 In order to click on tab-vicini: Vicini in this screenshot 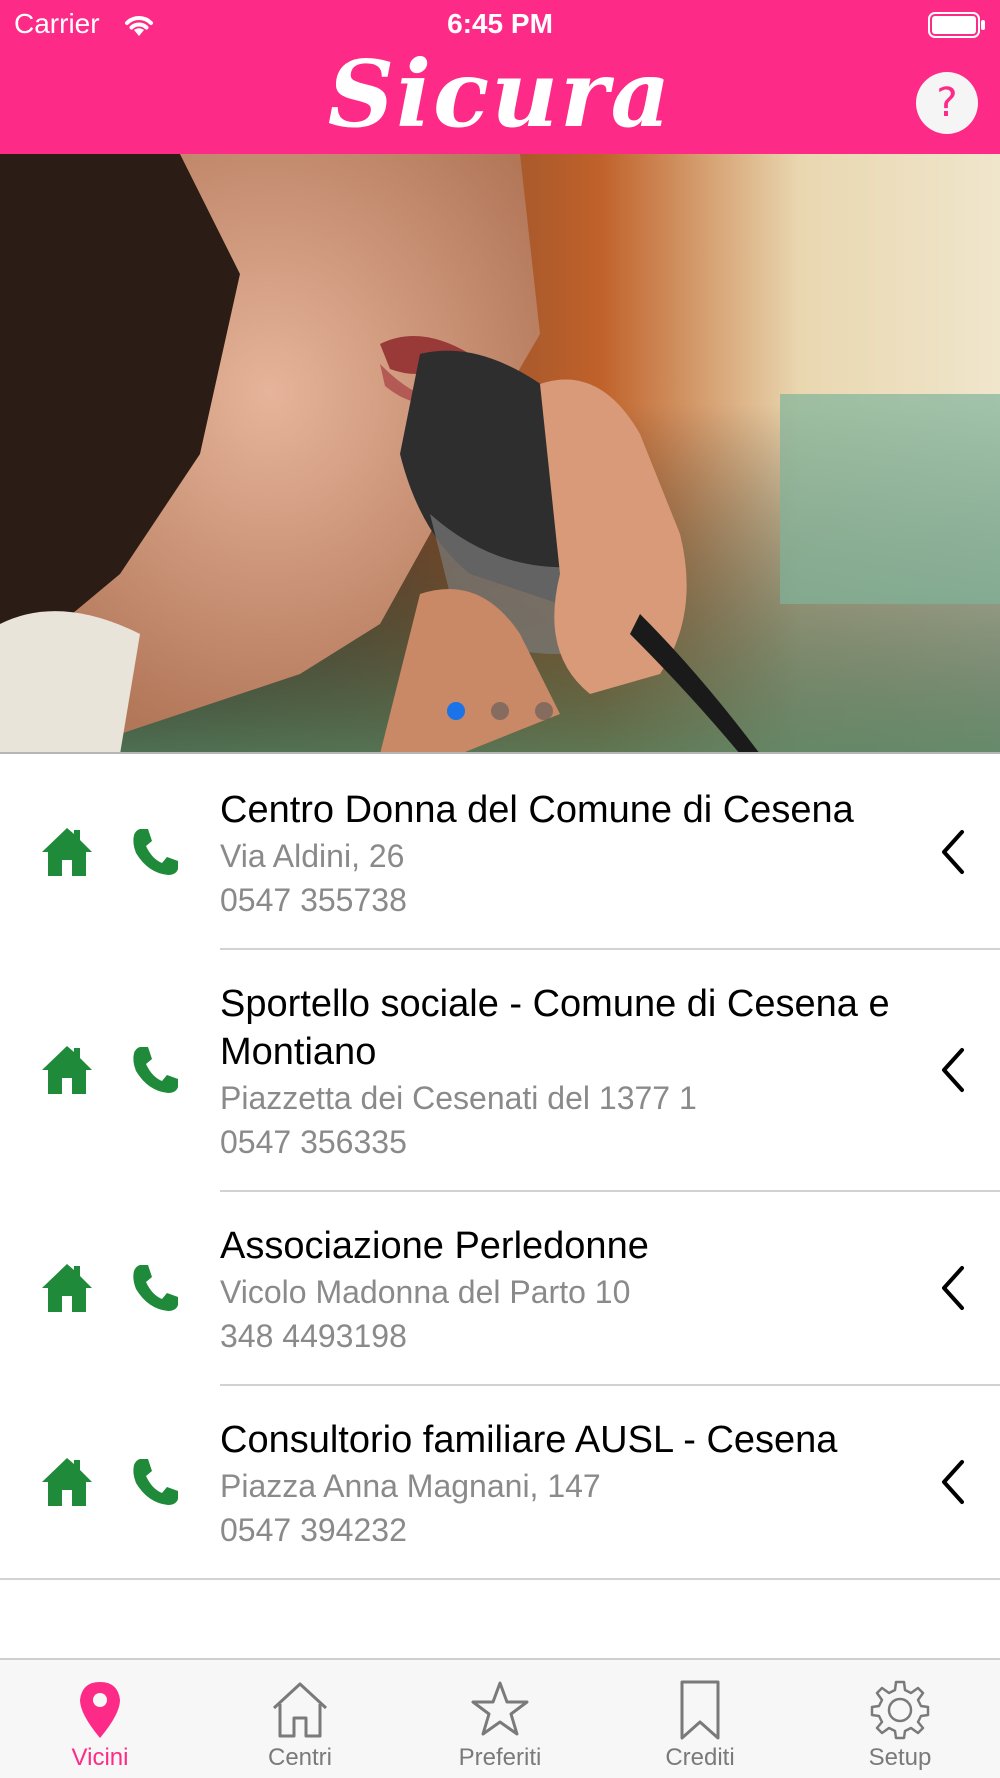, I will do `click(100, 1719)`.